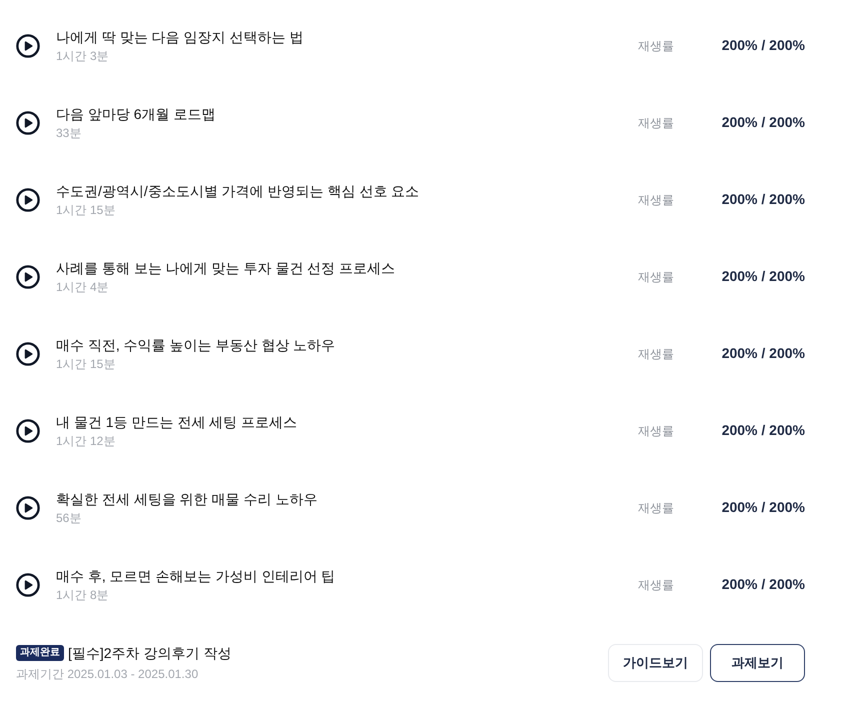 The width and height of the screenshot is (848, 704). Describe the element at coordinates (655, 663) in the screenshot. I see `view-guide-button: 가이드보기` at that location.